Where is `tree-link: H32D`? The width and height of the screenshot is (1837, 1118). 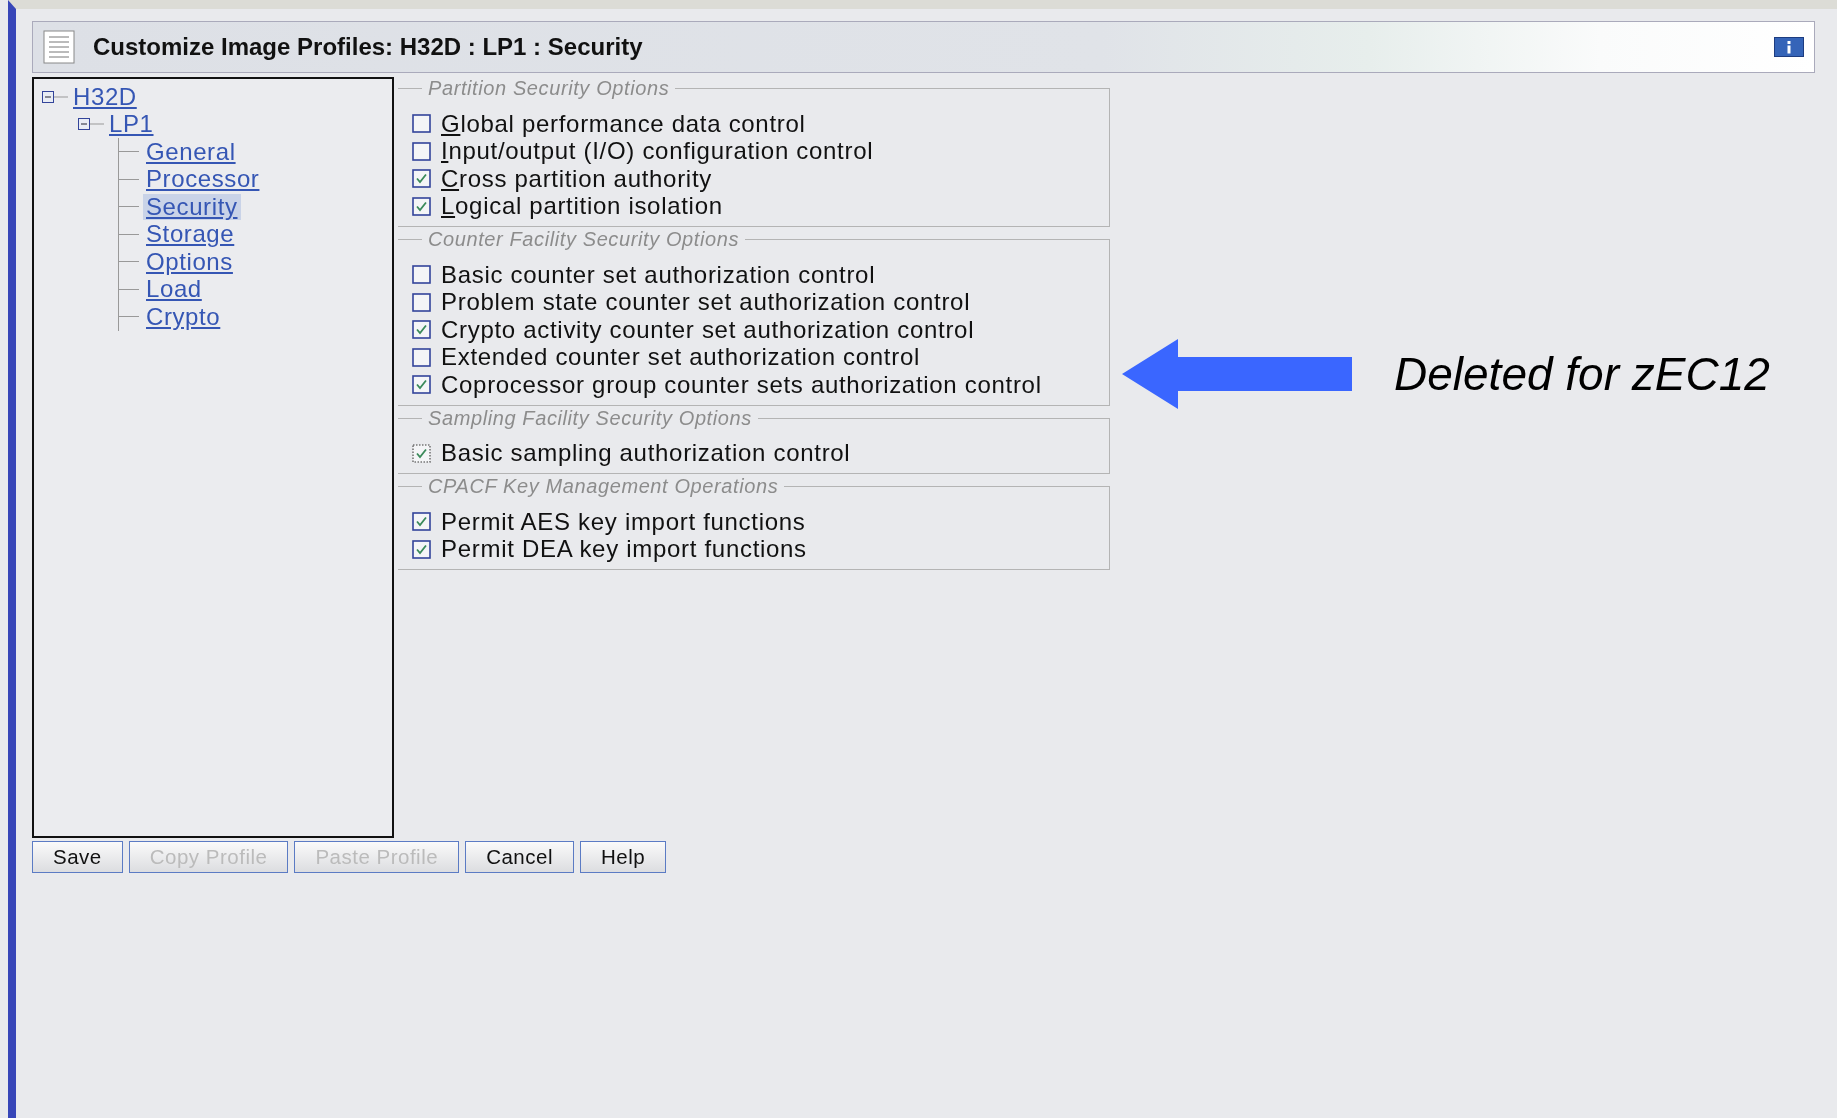
tree-link: H32D is located at coordinates (105, 96).